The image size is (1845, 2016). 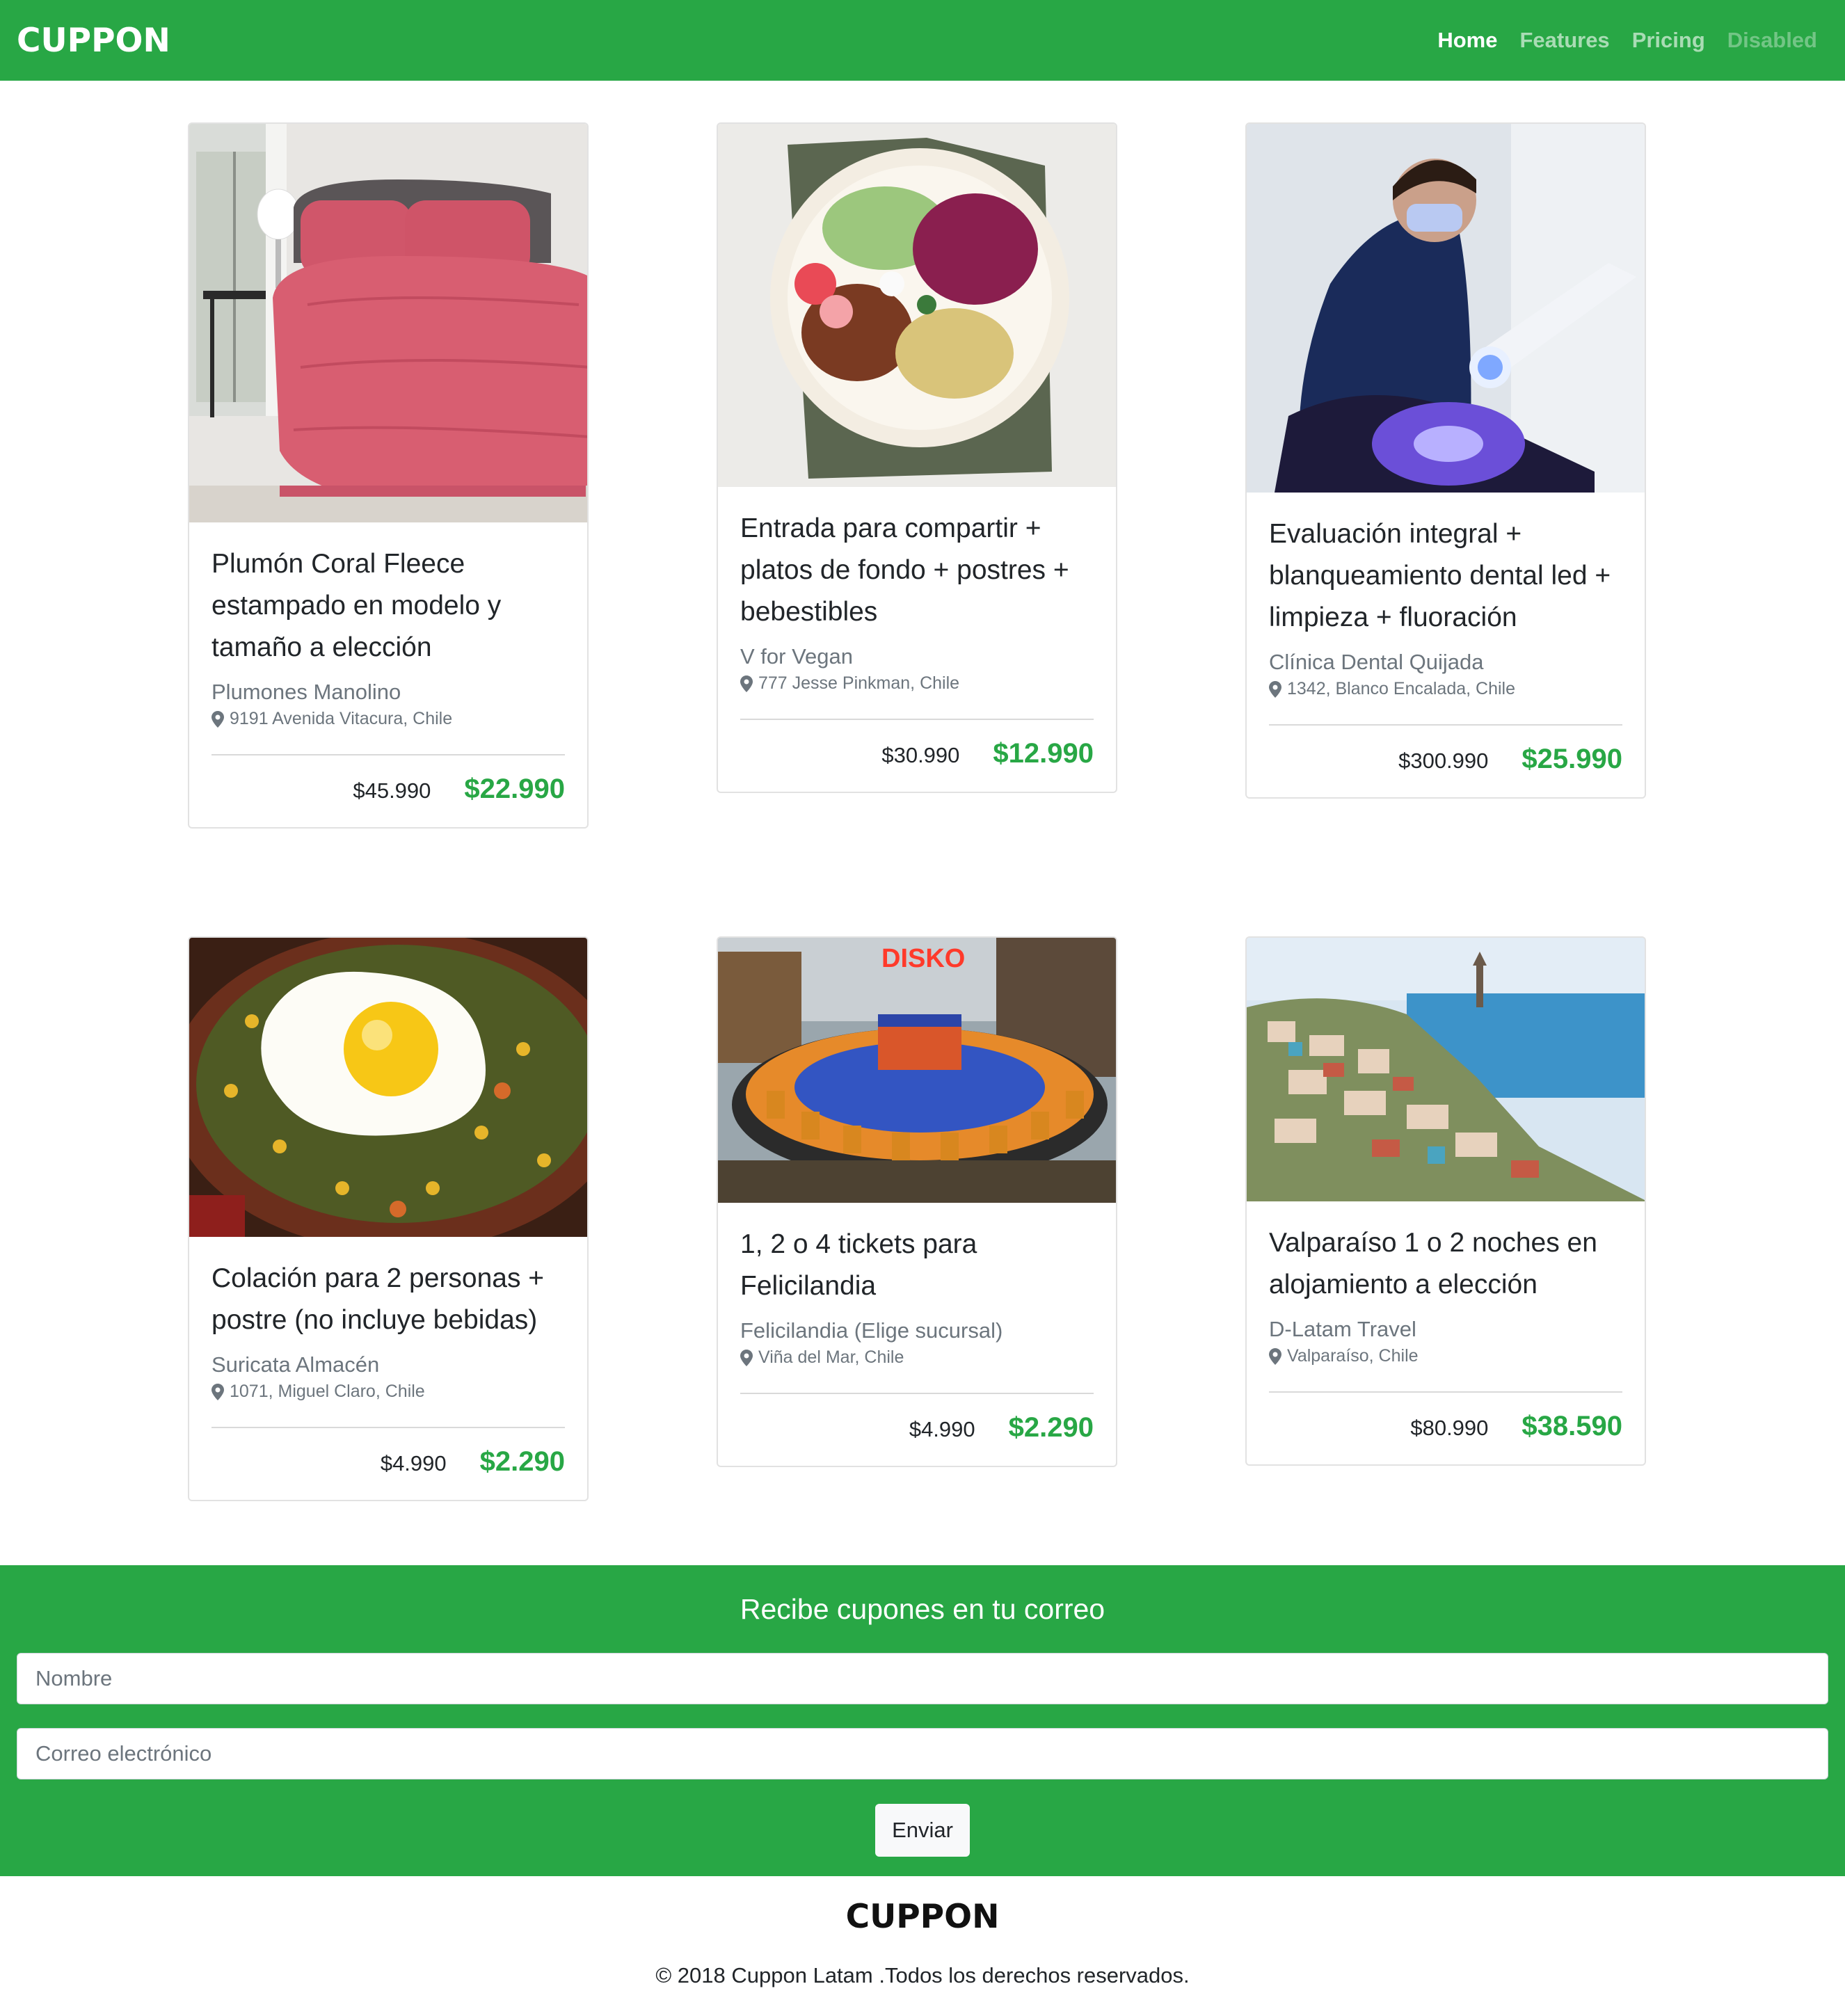 I want to click on submit-button: Enviar, so click(x=922, y=1830).